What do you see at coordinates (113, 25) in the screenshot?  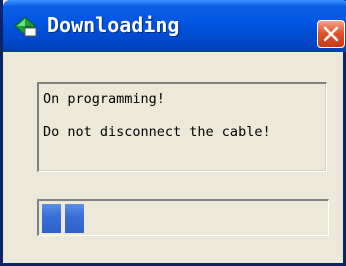 I see `window-title: Downloading` at bounding box center [113, 25].